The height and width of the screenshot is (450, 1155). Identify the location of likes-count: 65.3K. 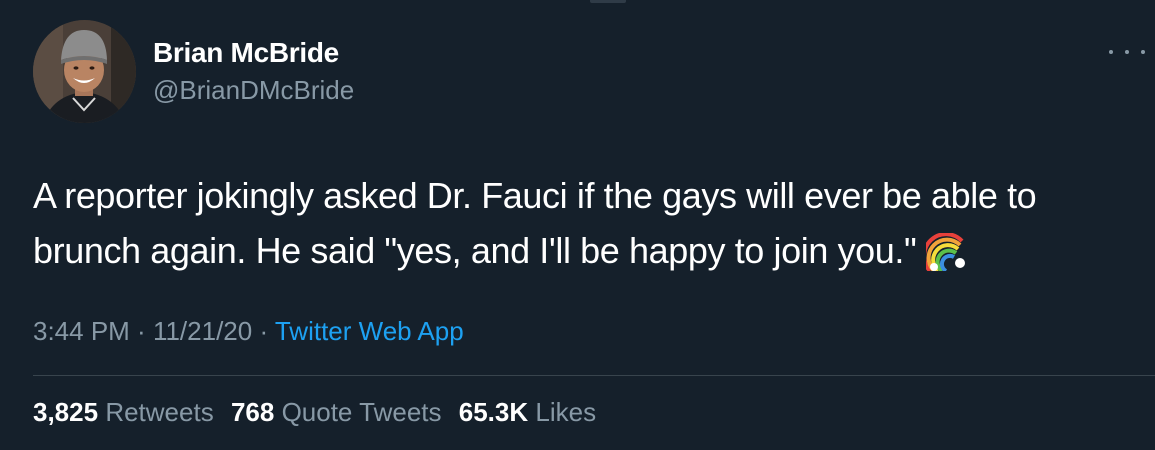
(493, 412).